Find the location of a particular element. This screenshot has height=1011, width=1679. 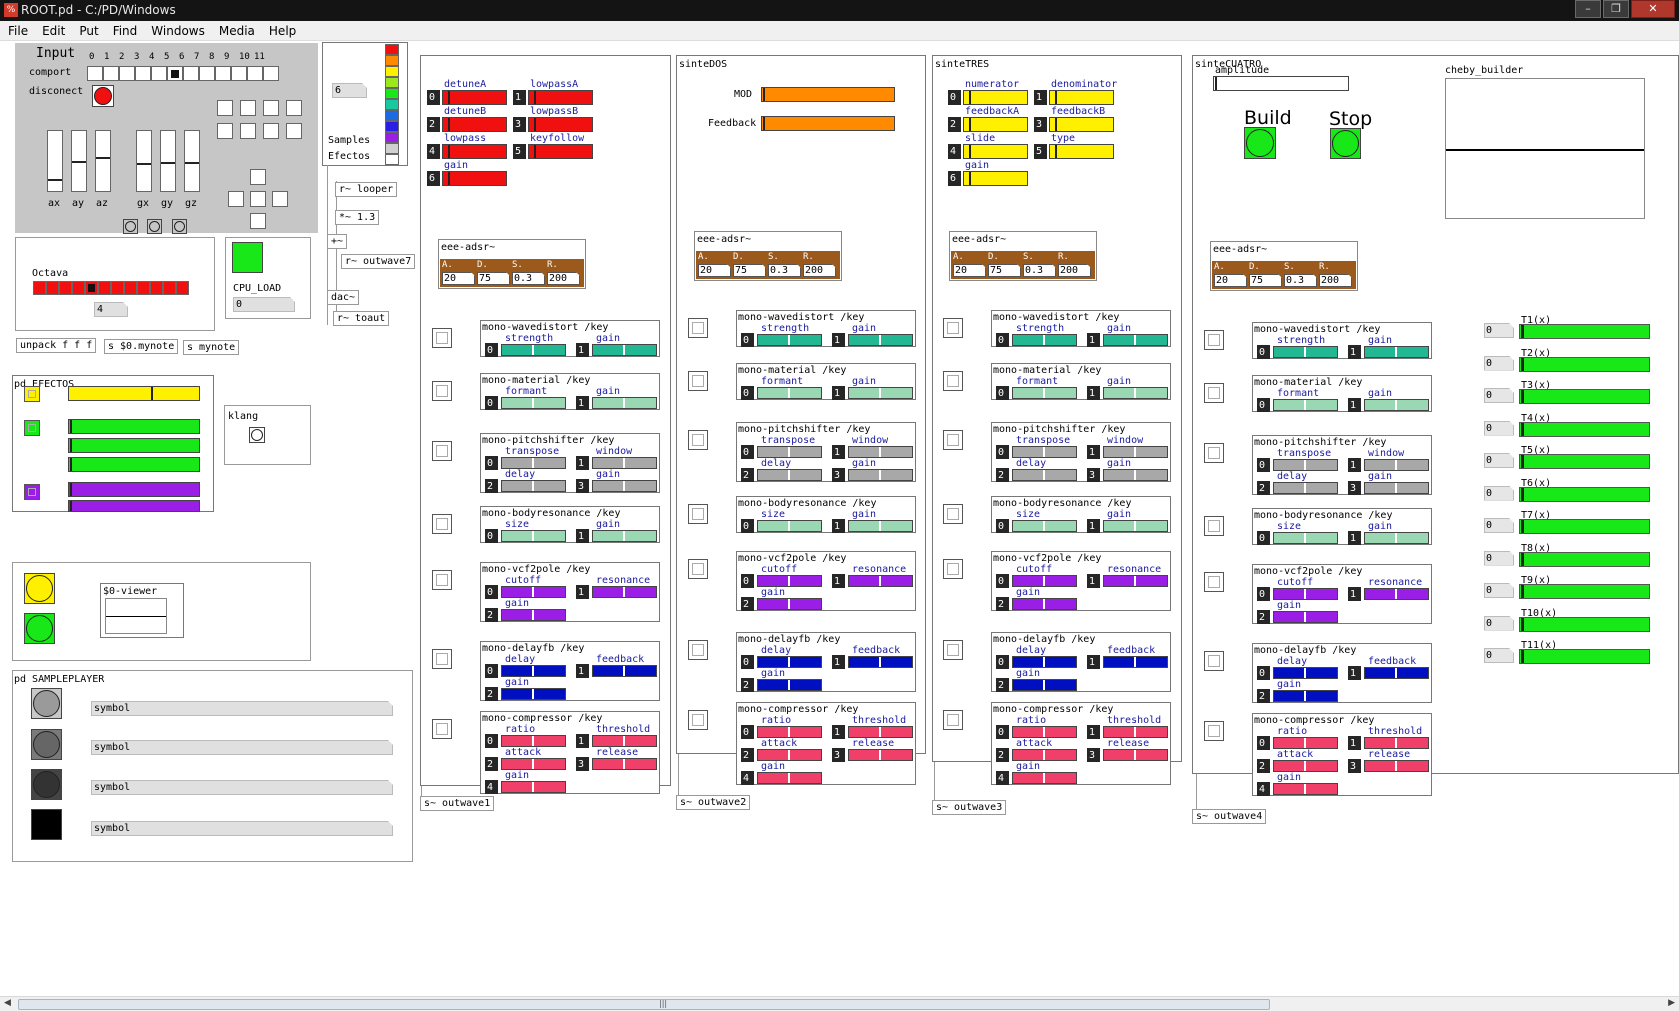

minimize-button: – is located at coordinates (1588, 9).